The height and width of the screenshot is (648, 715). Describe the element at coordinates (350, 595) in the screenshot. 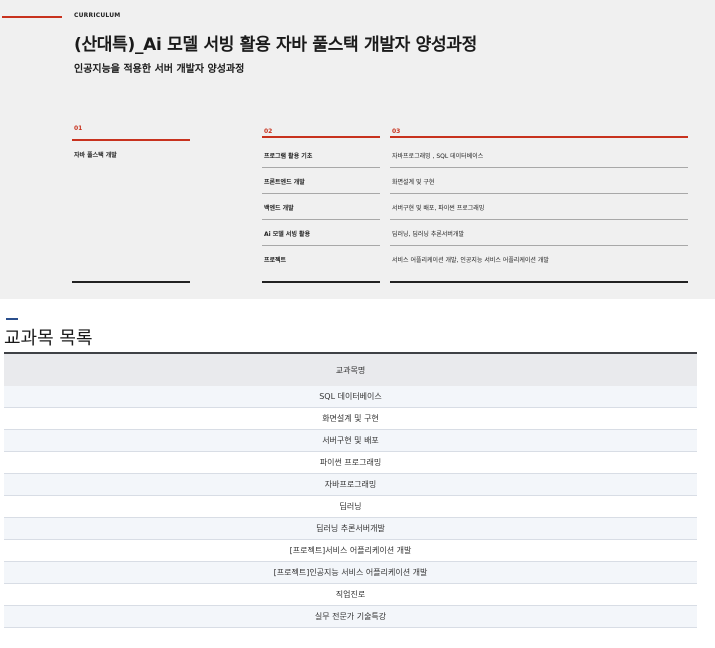

I see `table-row: 직업진로` at that location.